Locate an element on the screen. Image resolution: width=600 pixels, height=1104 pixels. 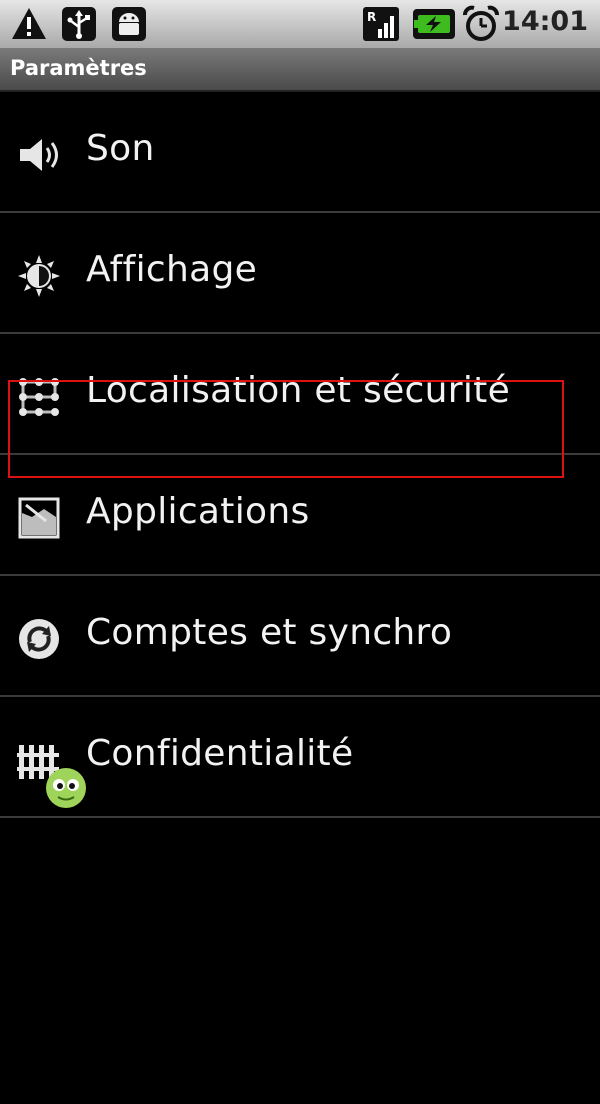
settings-item-comptes-synchro: Comptes et synchro is located at coordinates (300, 636).